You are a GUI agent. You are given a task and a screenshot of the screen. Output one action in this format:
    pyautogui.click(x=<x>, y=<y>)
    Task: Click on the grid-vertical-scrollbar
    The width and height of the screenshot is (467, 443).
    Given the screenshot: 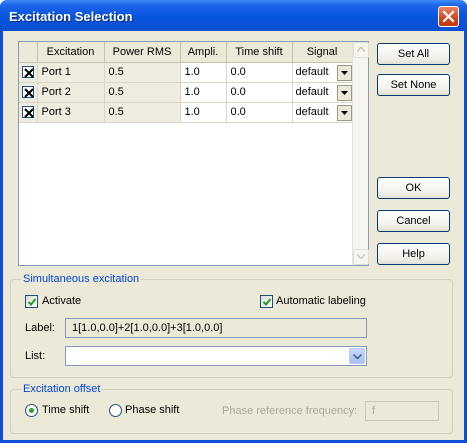 What is the action you would take?
    pyautogui.click(x=360, y=153)
    